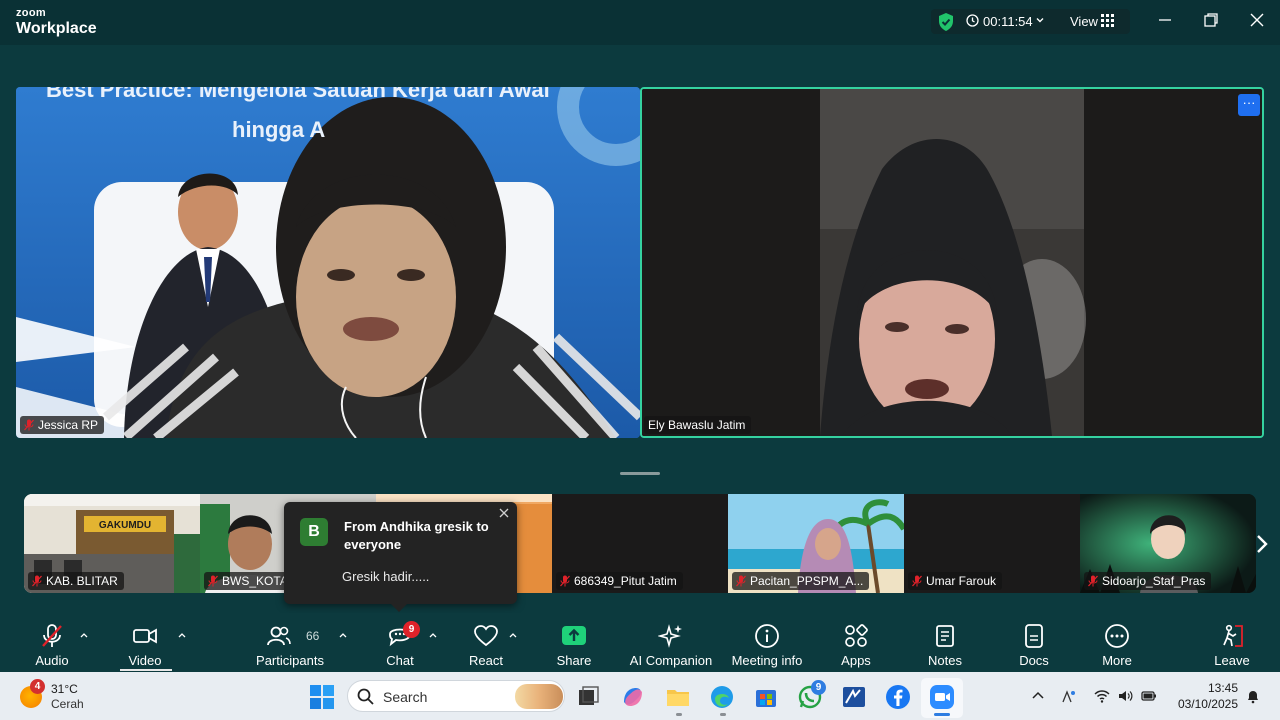 The height and width of the screenshot is (720, 1280). I want to click on meeting-info-button: Meeting info, so click(767, 642).